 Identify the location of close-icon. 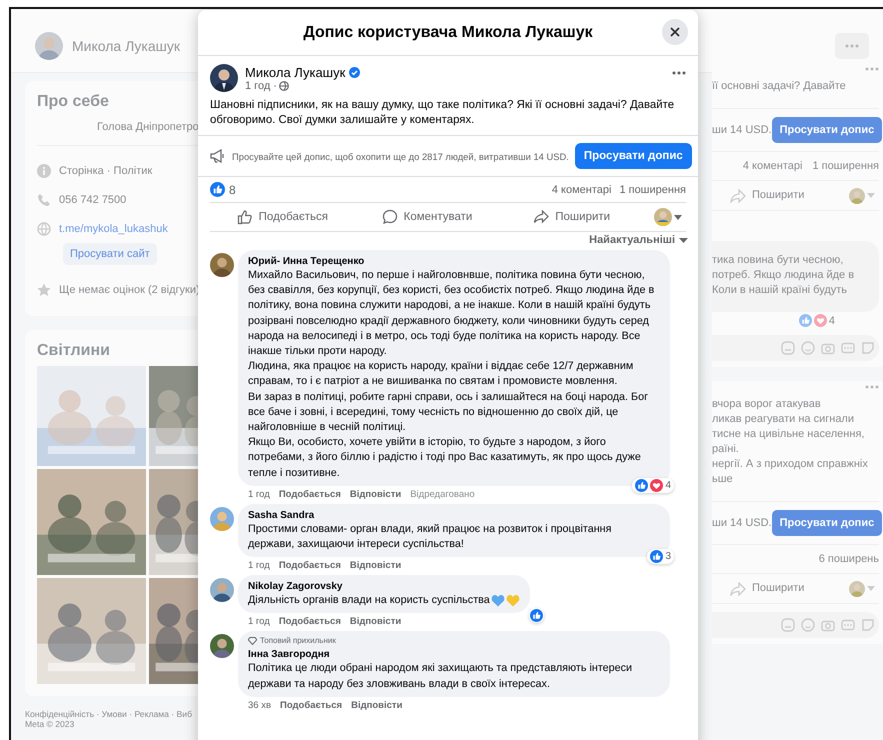
(675, 32).